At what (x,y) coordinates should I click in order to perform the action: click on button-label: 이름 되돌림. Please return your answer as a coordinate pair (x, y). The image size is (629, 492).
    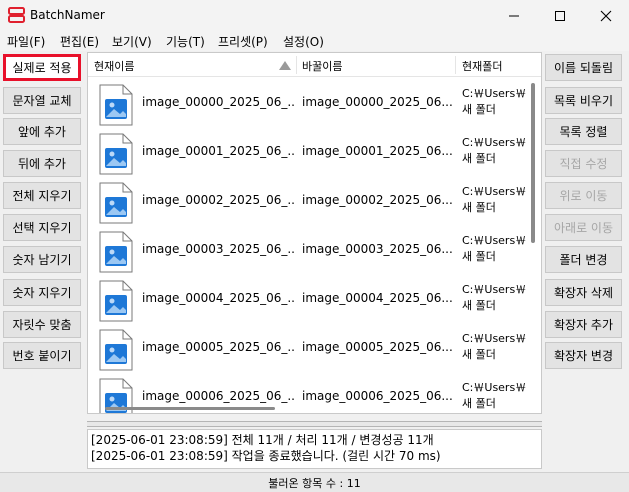
    Looking at the image, I should click on (583, 68).